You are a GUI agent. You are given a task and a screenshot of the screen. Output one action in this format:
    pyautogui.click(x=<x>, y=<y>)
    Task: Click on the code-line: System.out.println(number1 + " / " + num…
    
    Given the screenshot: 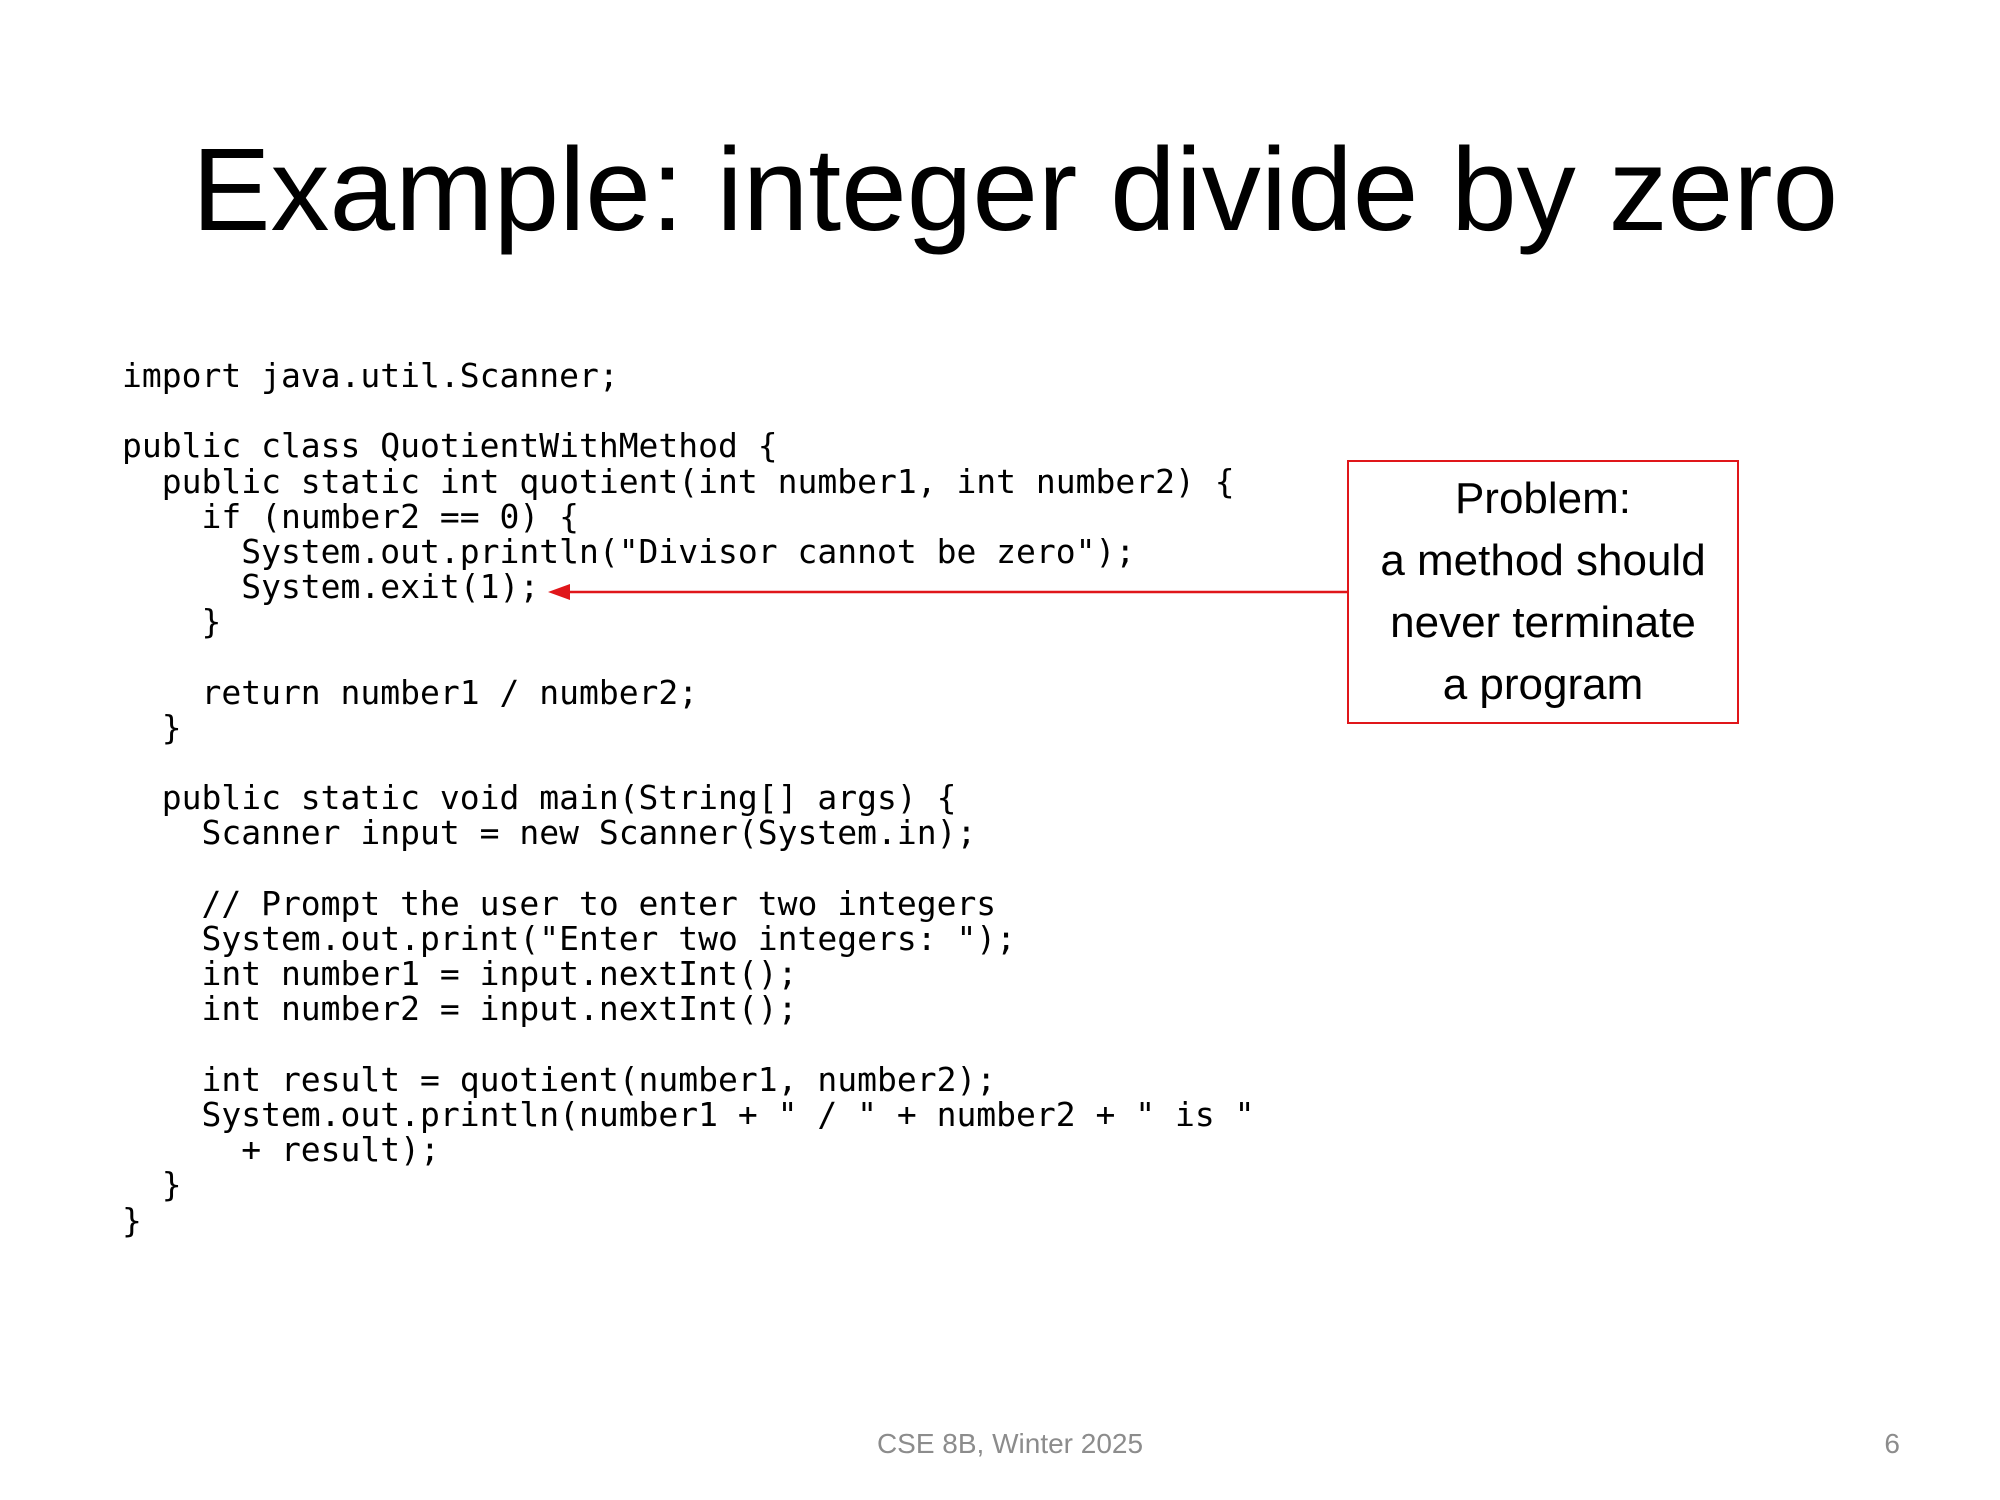 What is the action you would take?
    pyautogui.click(x=688, y=1114)
    